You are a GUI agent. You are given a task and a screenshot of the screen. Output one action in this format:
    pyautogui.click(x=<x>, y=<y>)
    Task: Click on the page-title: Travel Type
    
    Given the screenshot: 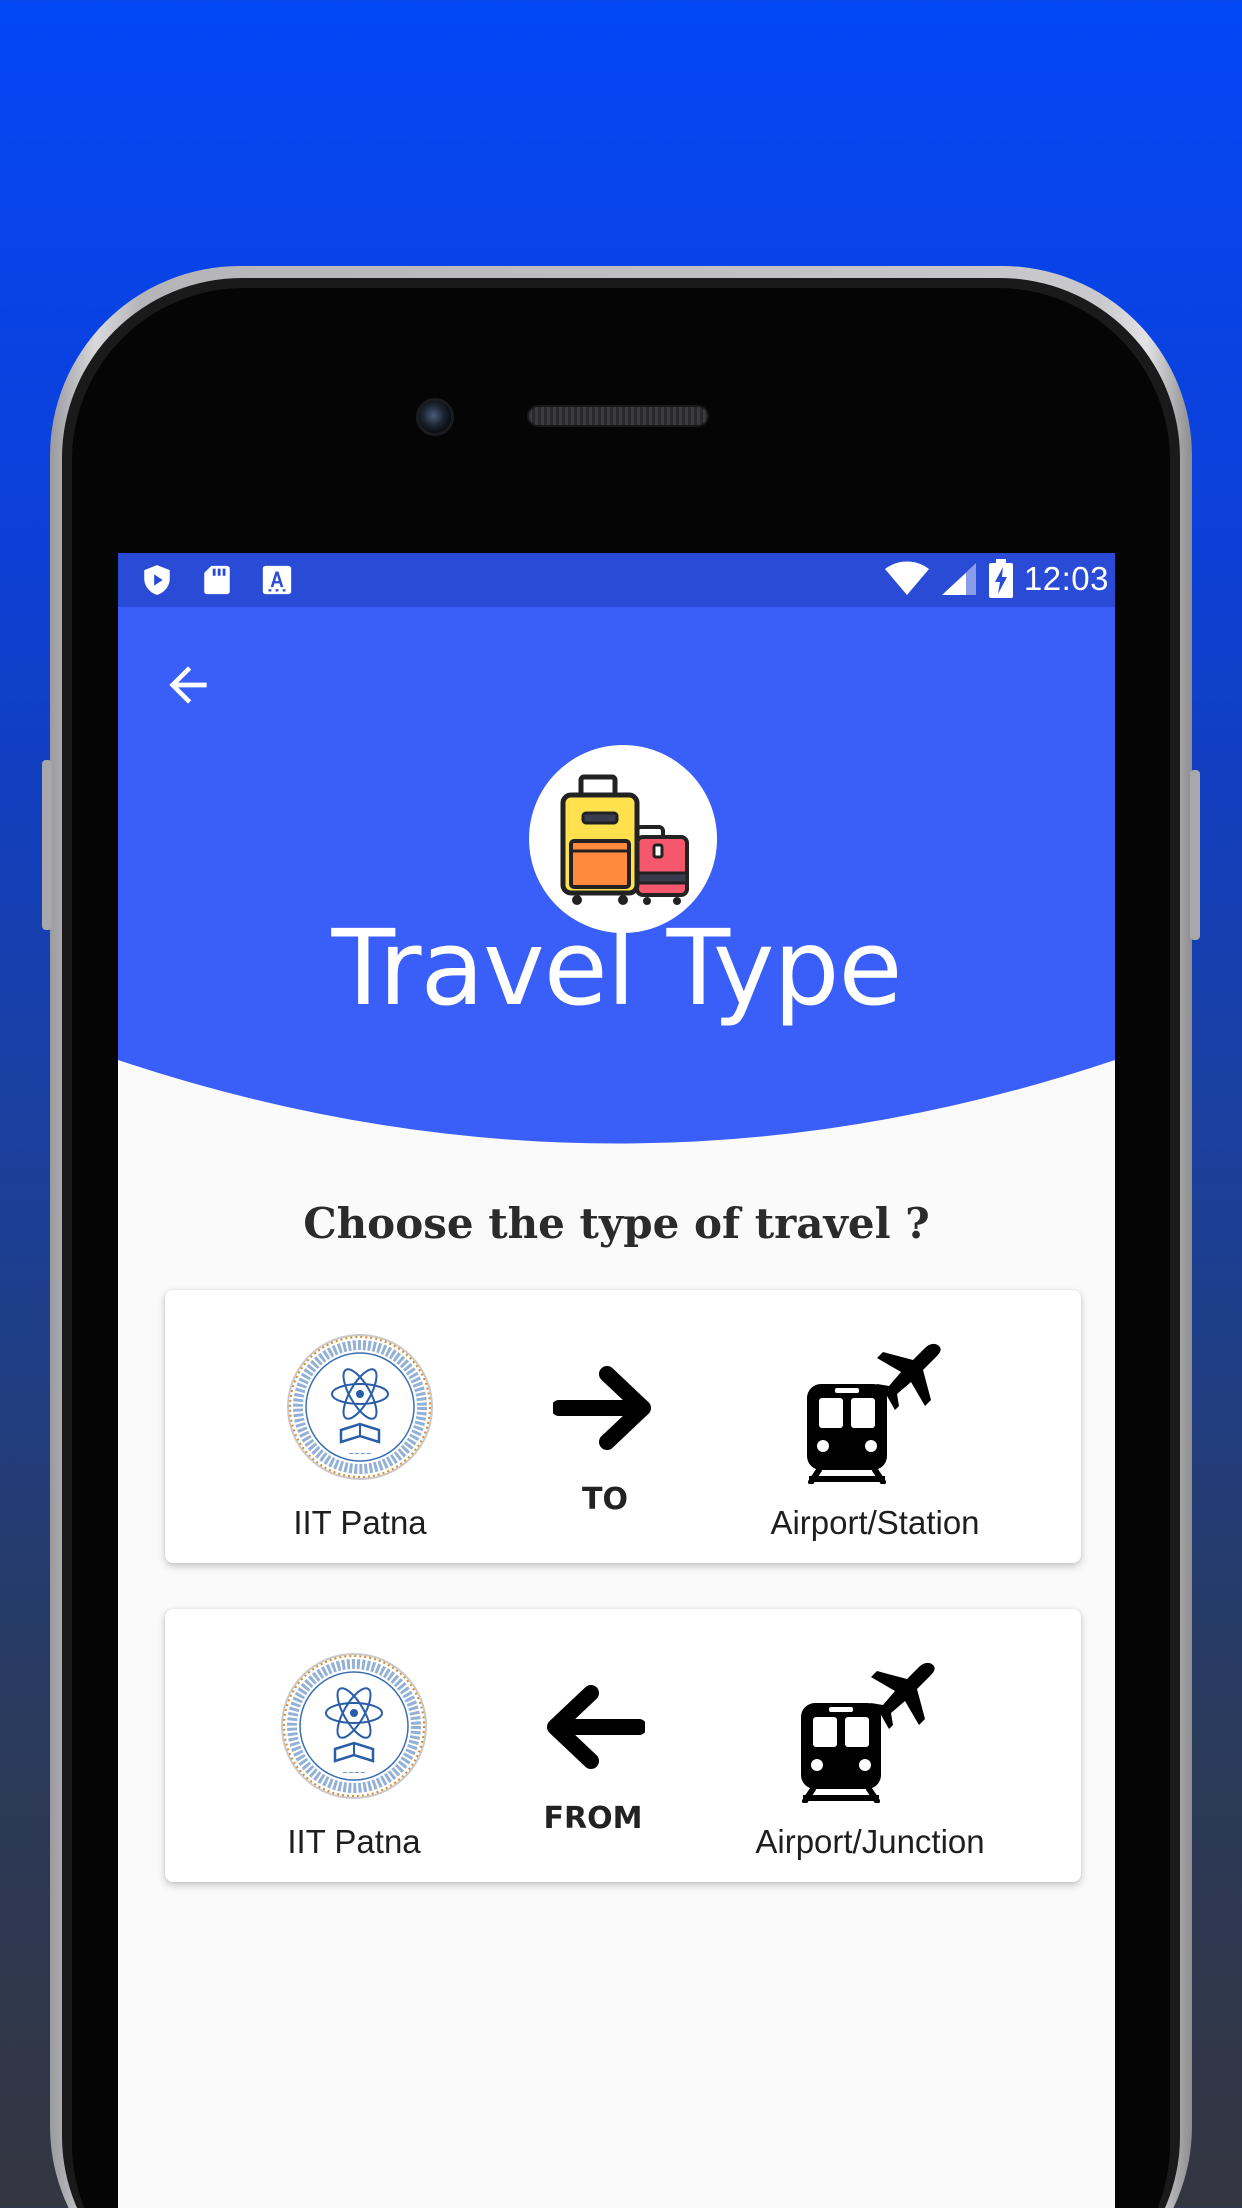 What is the action you would take?
    pyautogui.click(x=616, y=968)
    